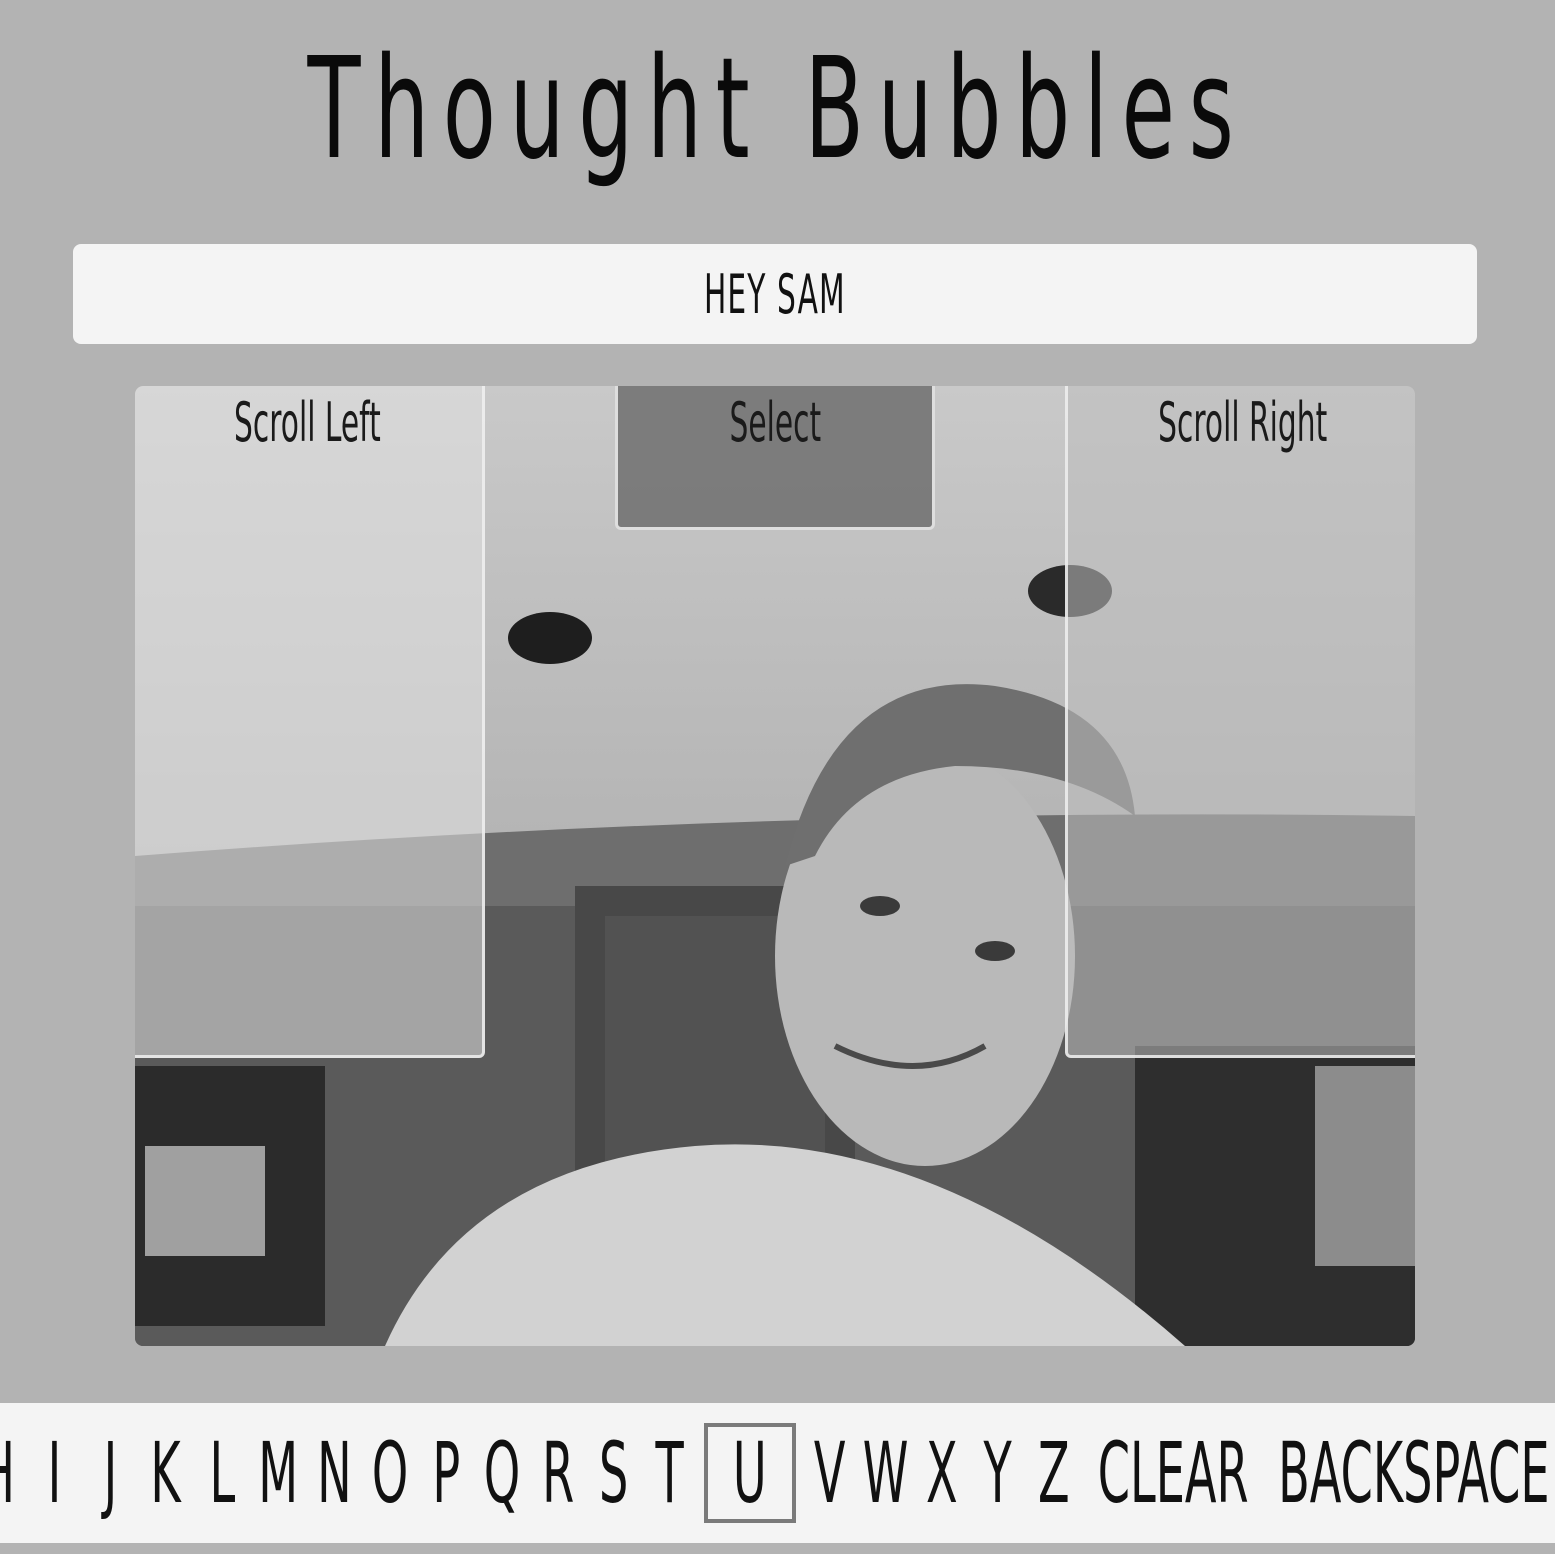 The height and width of the screenshot is (1554, 1555). What do you see at coordinates (1414, 1473) in the screenshot?
I see `key-label: BACKSPACE` at bounding box center [1414, 1473].